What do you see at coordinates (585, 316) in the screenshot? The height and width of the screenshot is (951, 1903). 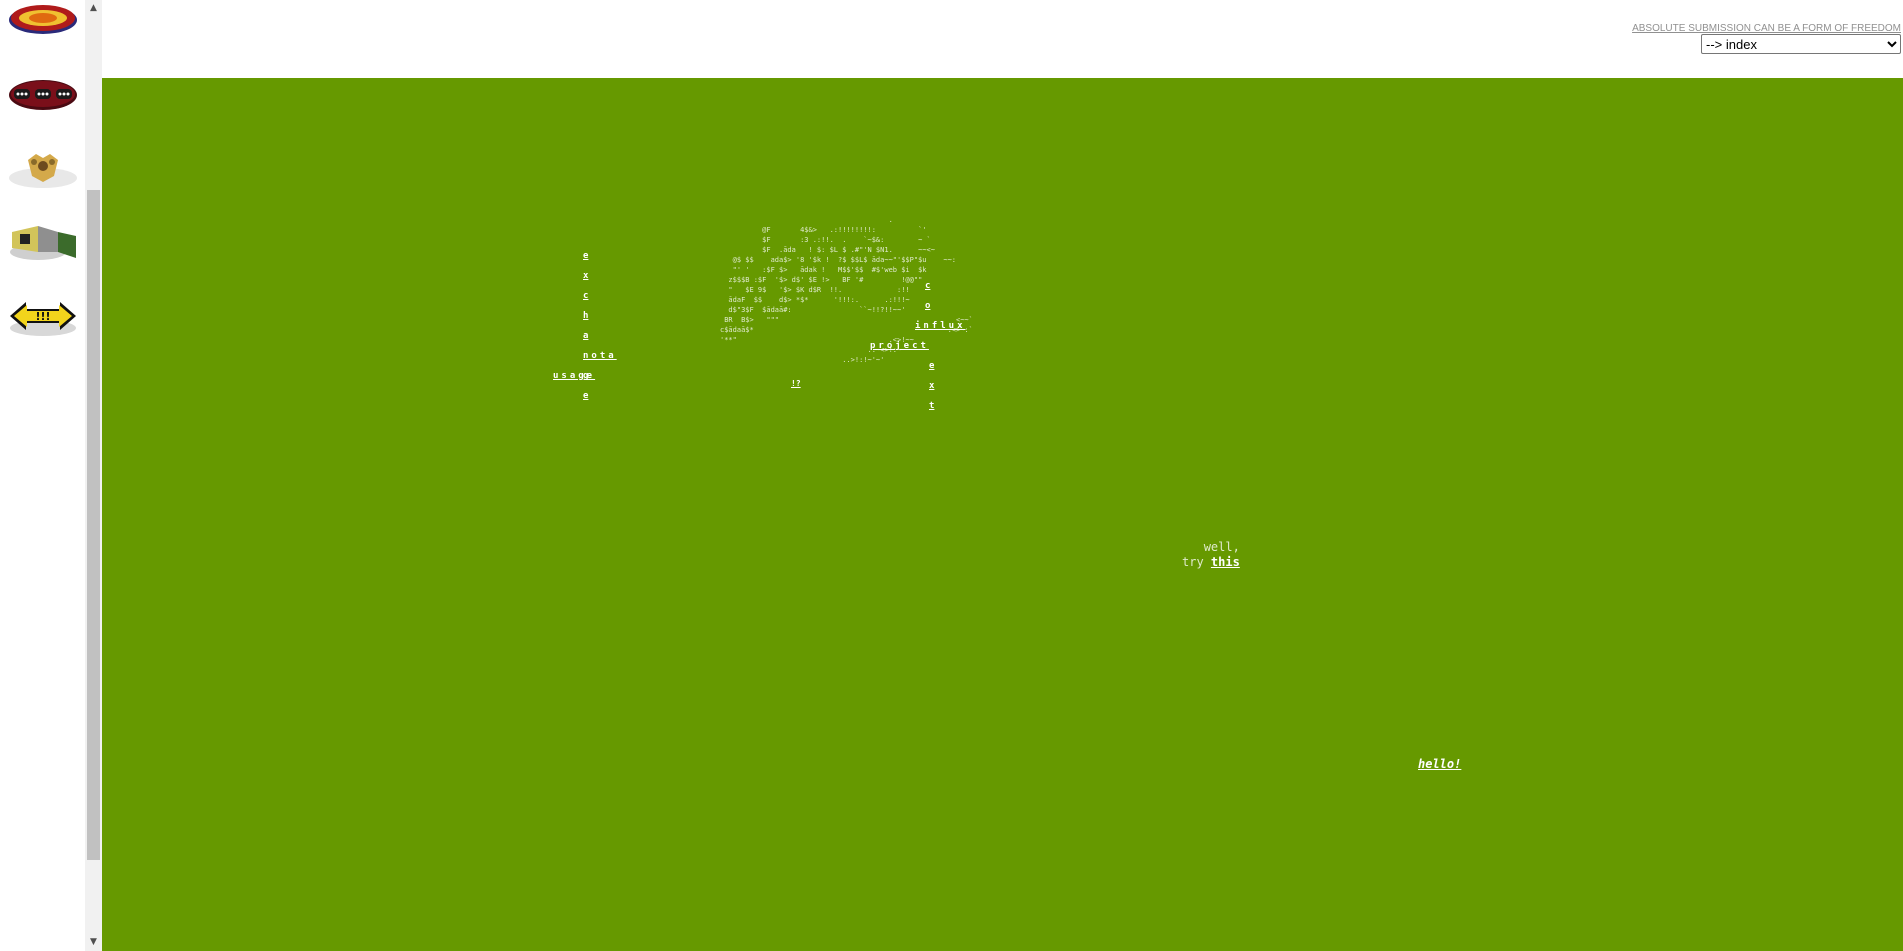 I see `link-exchange-letter: h` at bounding box center [585, 316].